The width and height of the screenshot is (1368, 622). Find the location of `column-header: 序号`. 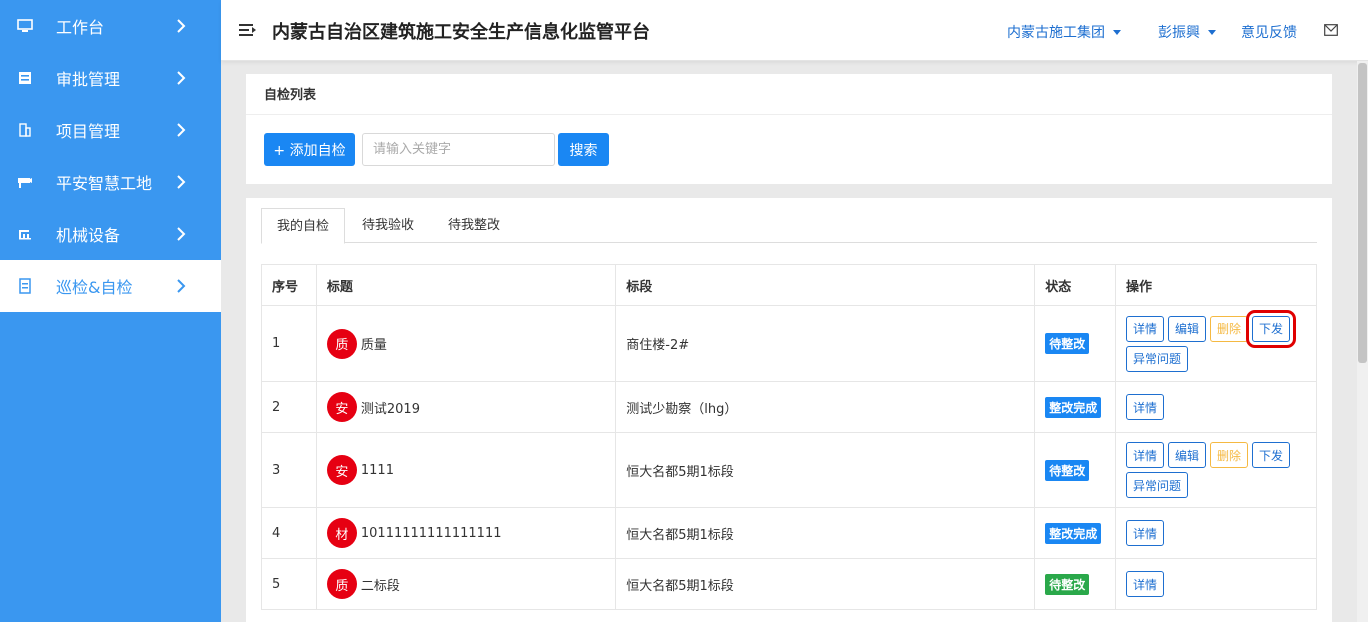

column-header: 序号 is located at coordinates (289, 285).